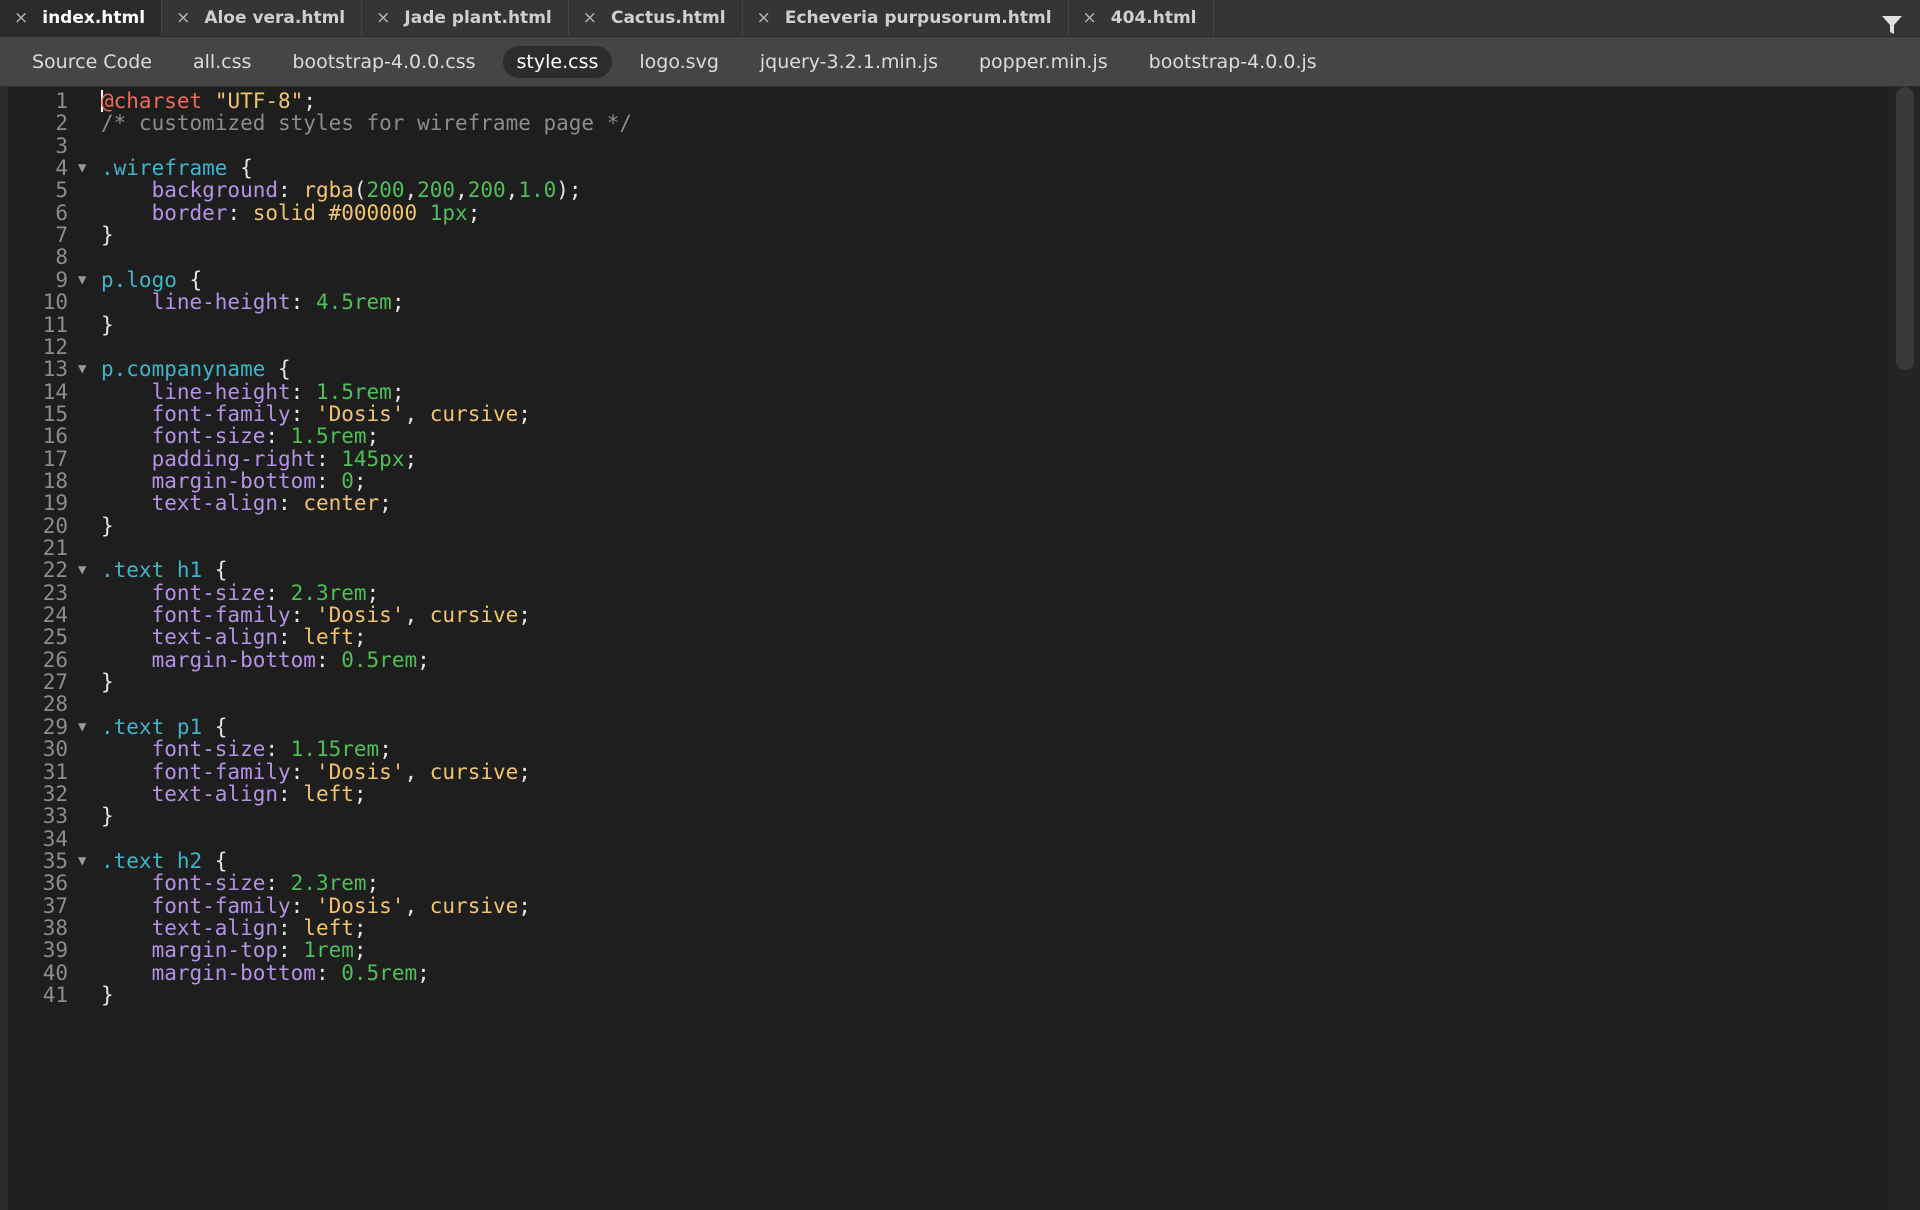 This screenshot has height=1210, width=1920. I want to click on code-line: 41}, so click(948, 995).